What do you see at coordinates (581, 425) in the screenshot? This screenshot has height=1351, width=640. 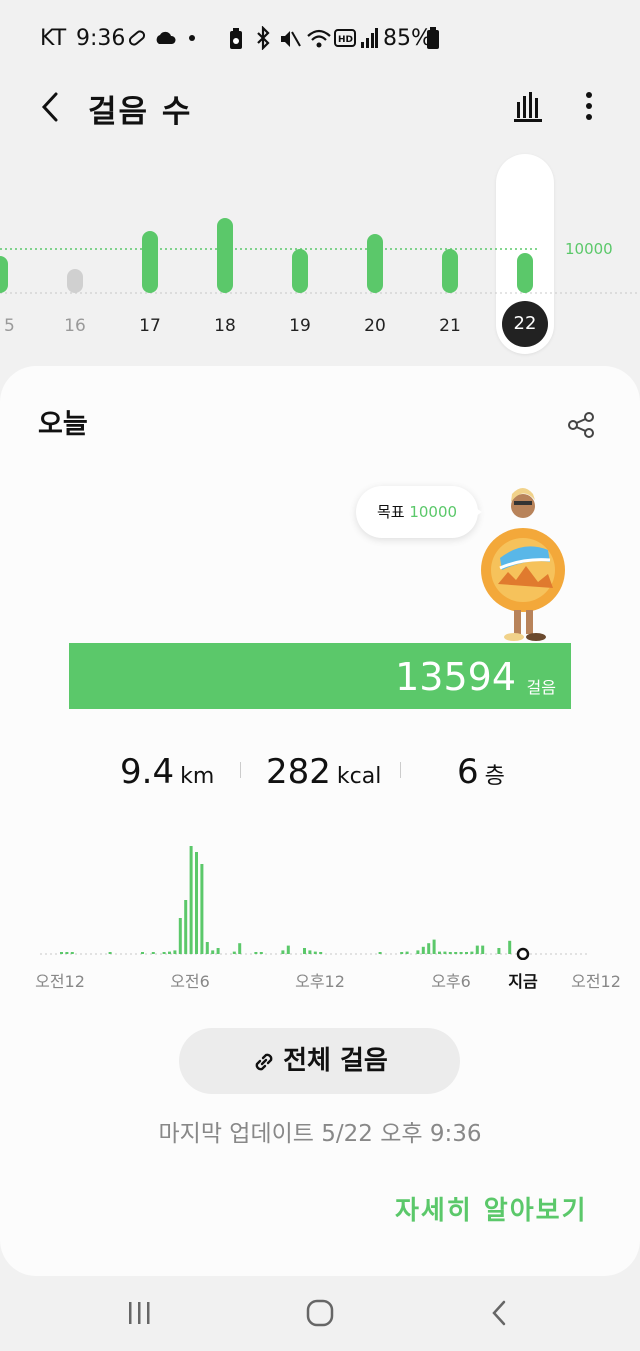 I see `share-icon` at bounding box center [581, 425].